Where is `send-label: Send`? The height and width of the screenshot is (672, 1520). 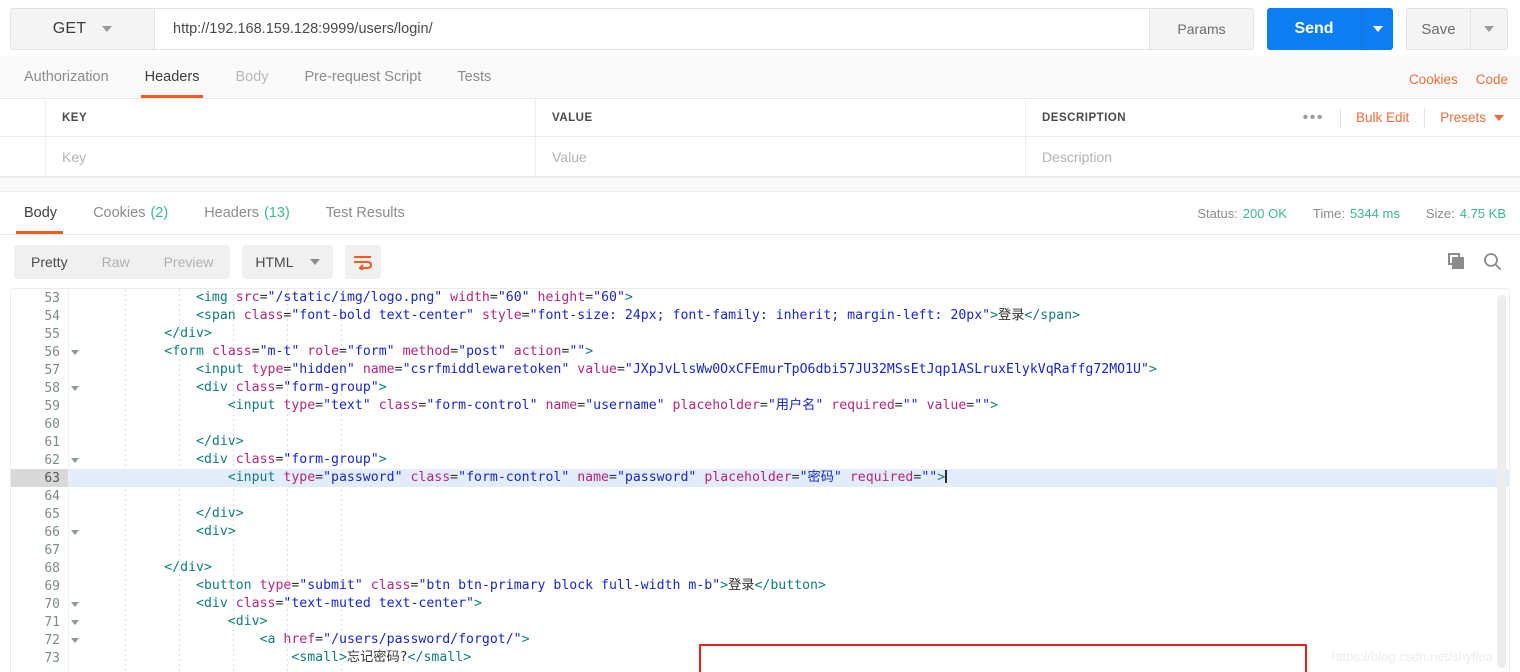 send-label: Send is located at coordinates (1314, 28).